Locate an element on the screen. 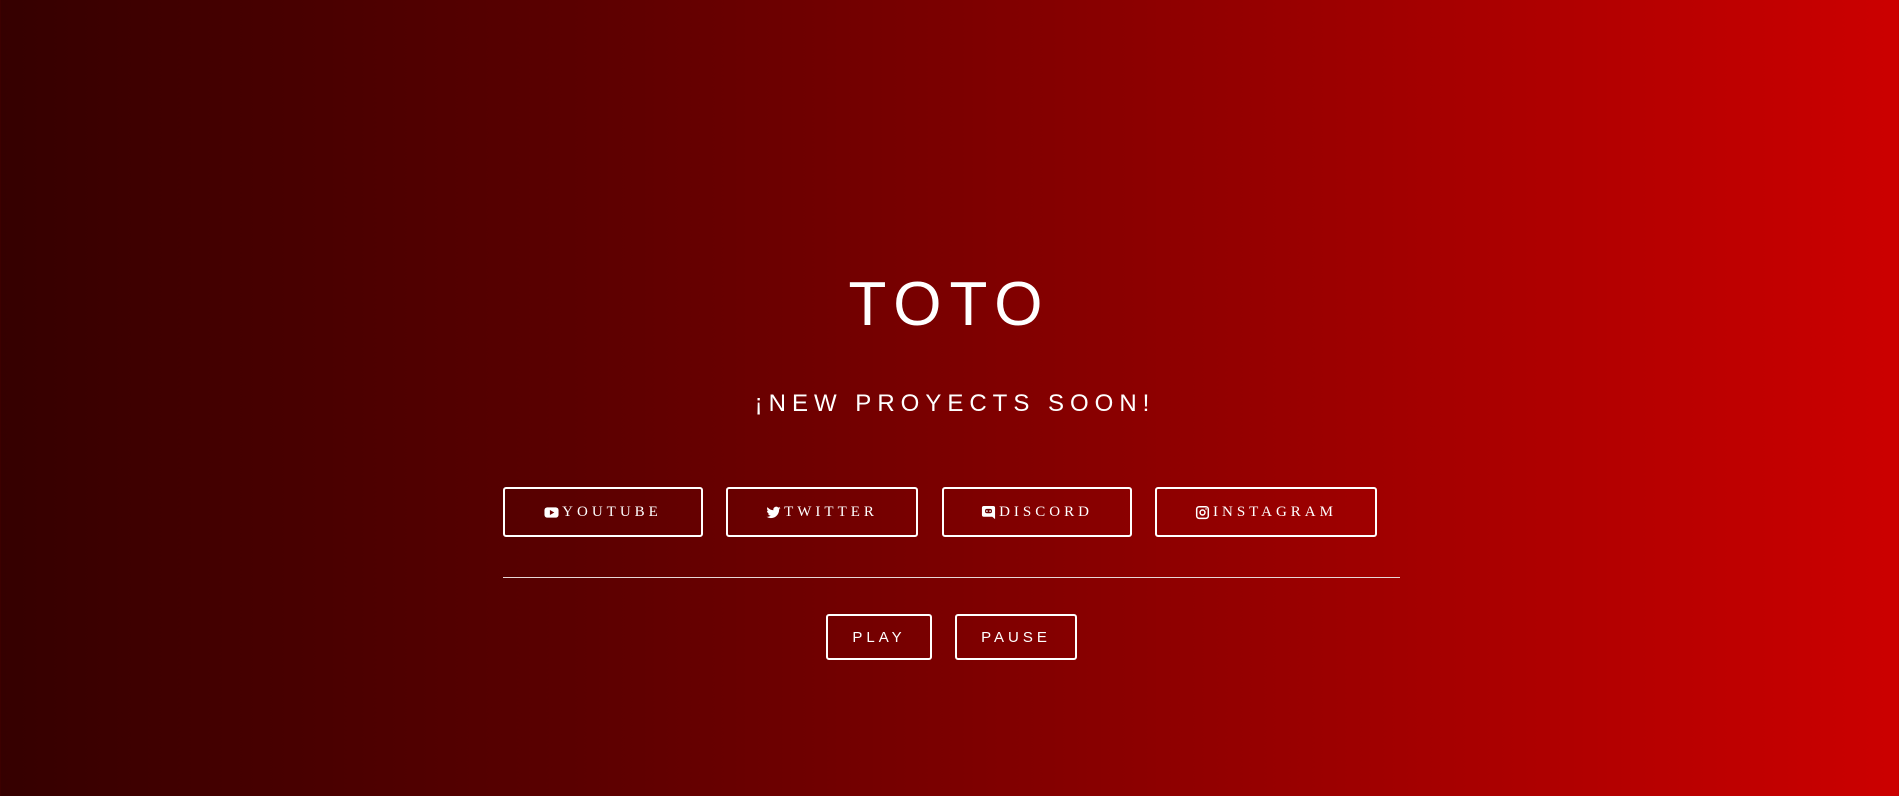  discord-icon is located at coordinates (989, 512).